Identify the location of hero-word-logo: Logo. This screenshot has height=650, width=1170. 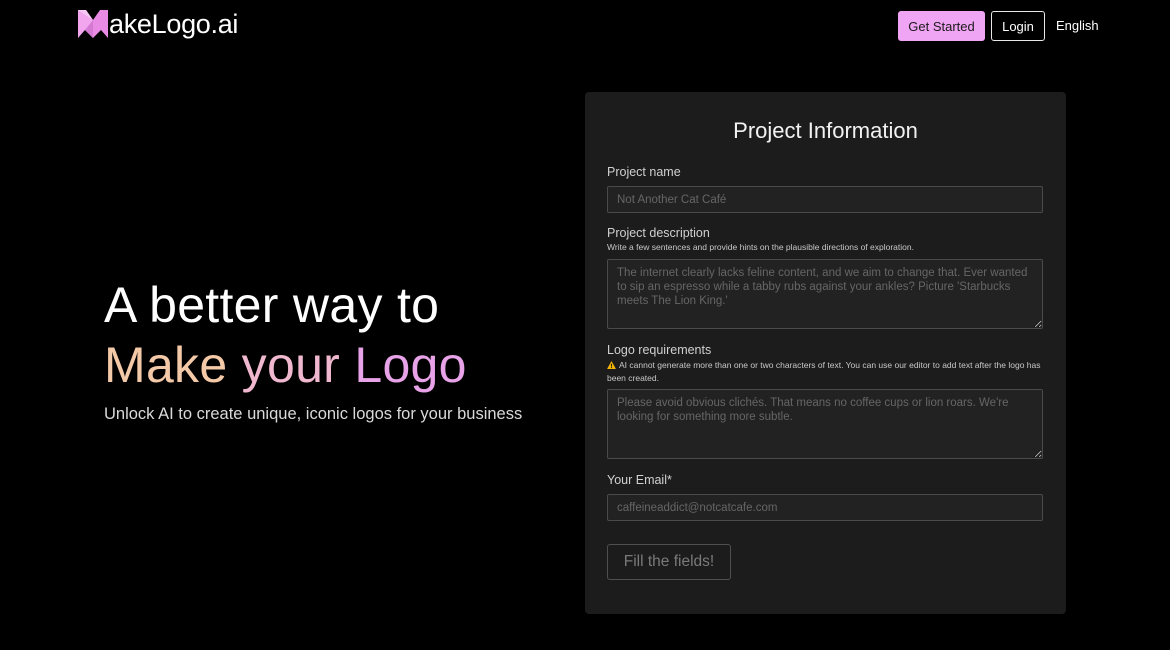
(410, 365).